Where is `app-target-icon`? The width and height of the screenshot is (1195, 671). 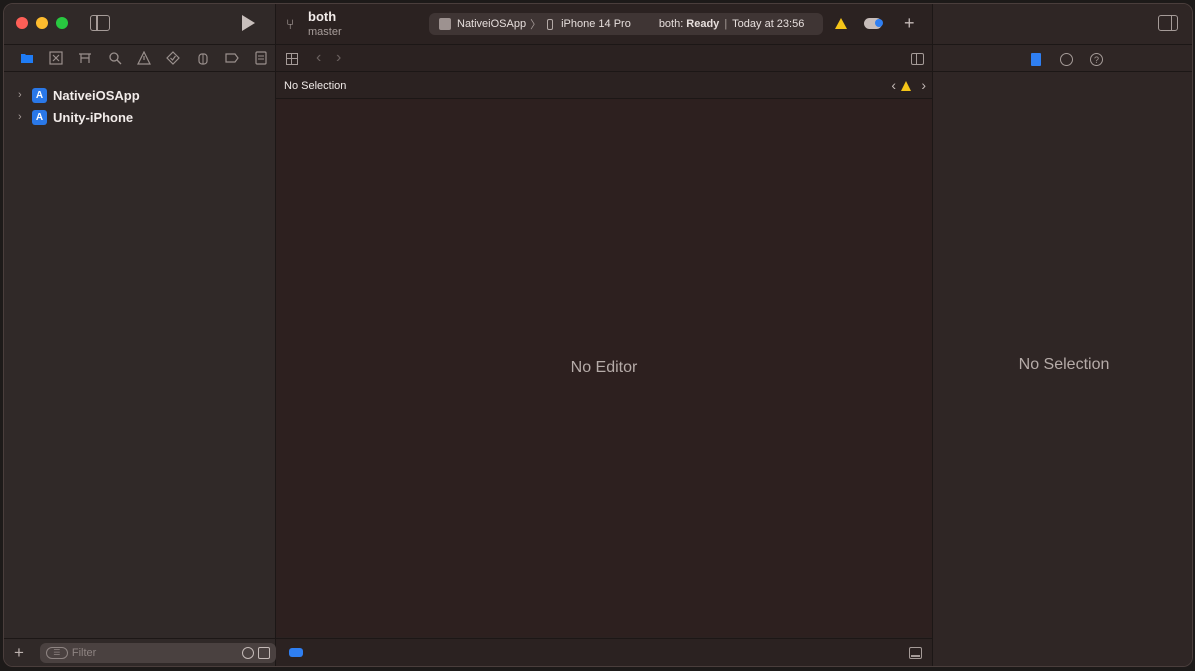 app-target-icon is located at coordinates (445, 24).